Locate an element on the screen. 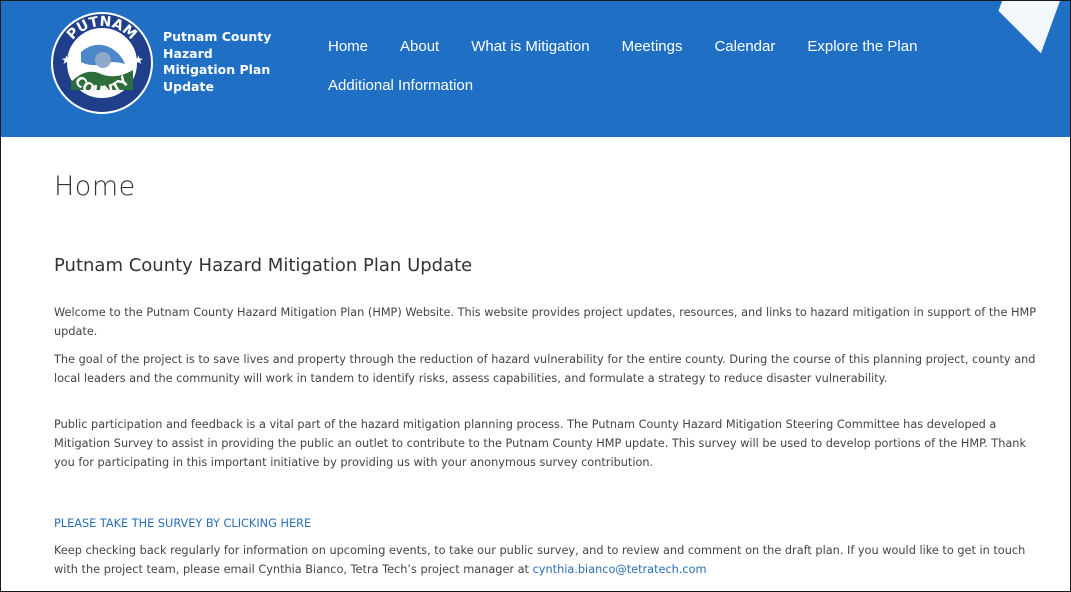  nav-about: About is located at coordinates (419, 47).